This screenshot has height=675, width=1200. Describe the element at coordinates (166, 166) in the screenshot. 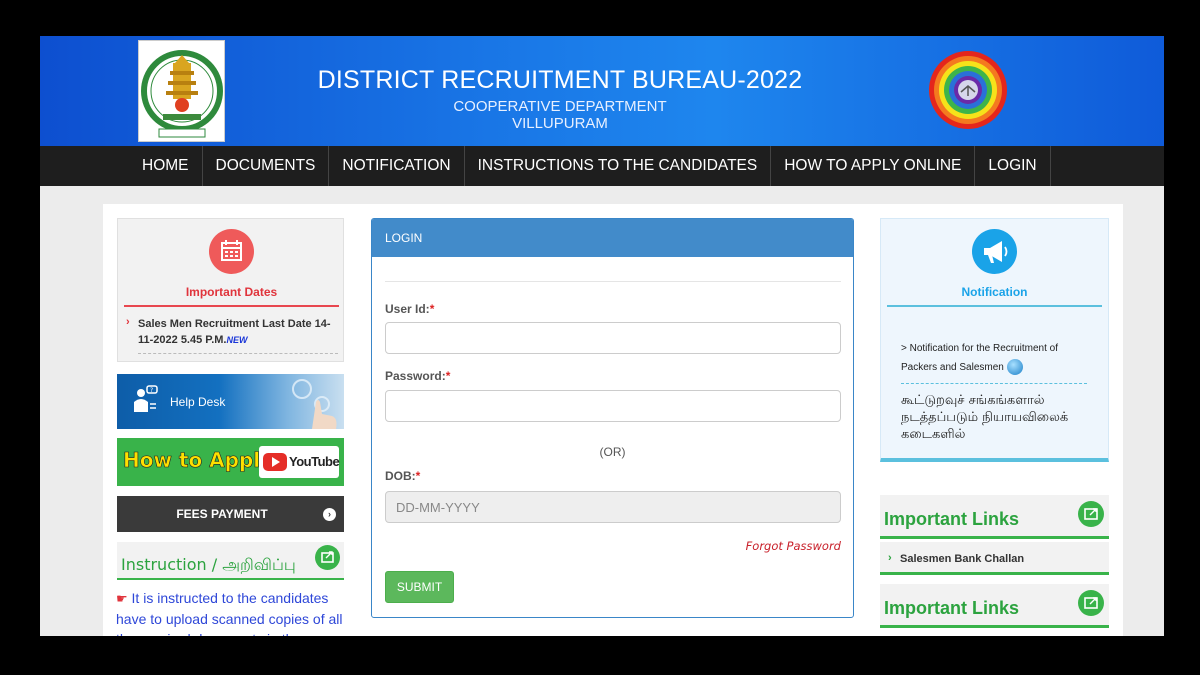

I see `nav-home: HOME` at that location.